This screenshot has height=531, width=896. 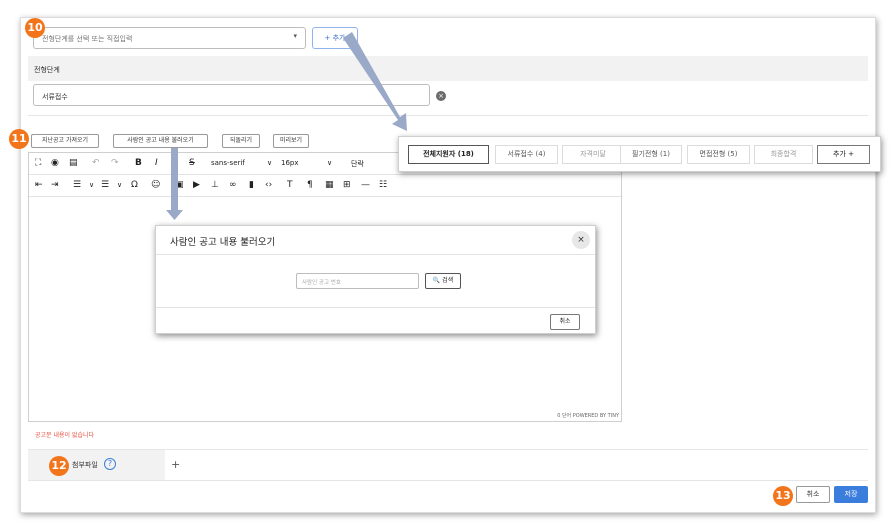 What do you see at coordinates (383, 185) in the screenshot?
I see `table-icon: ☷` at bounding box center [383, 185].